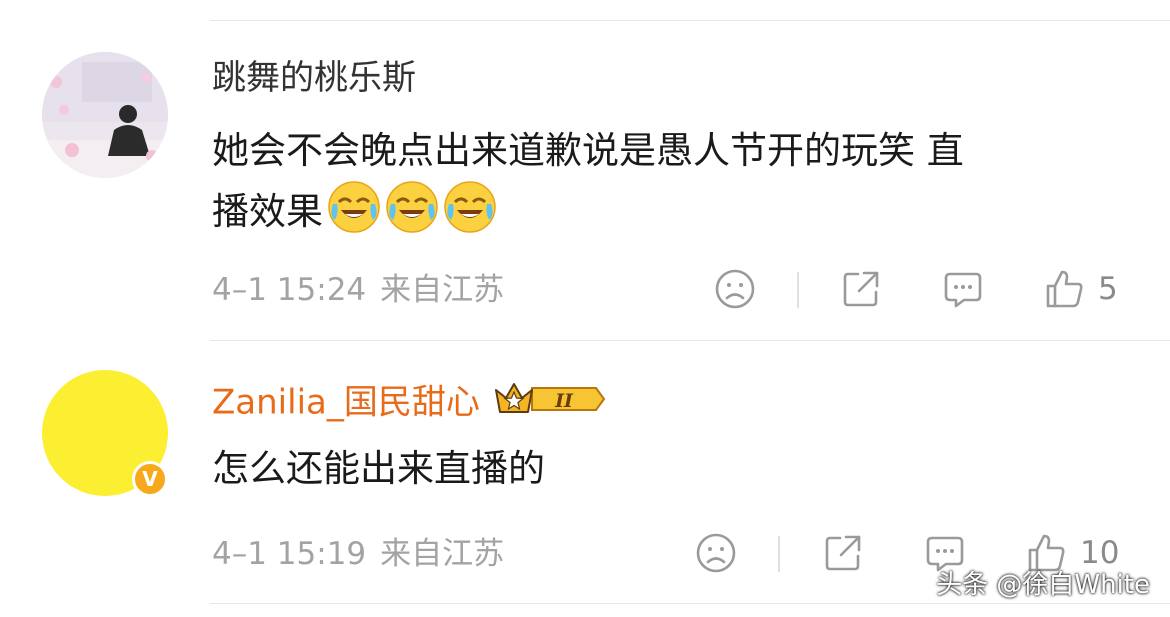  I want to click on verified-badge-letter: V, so click(150, 479).